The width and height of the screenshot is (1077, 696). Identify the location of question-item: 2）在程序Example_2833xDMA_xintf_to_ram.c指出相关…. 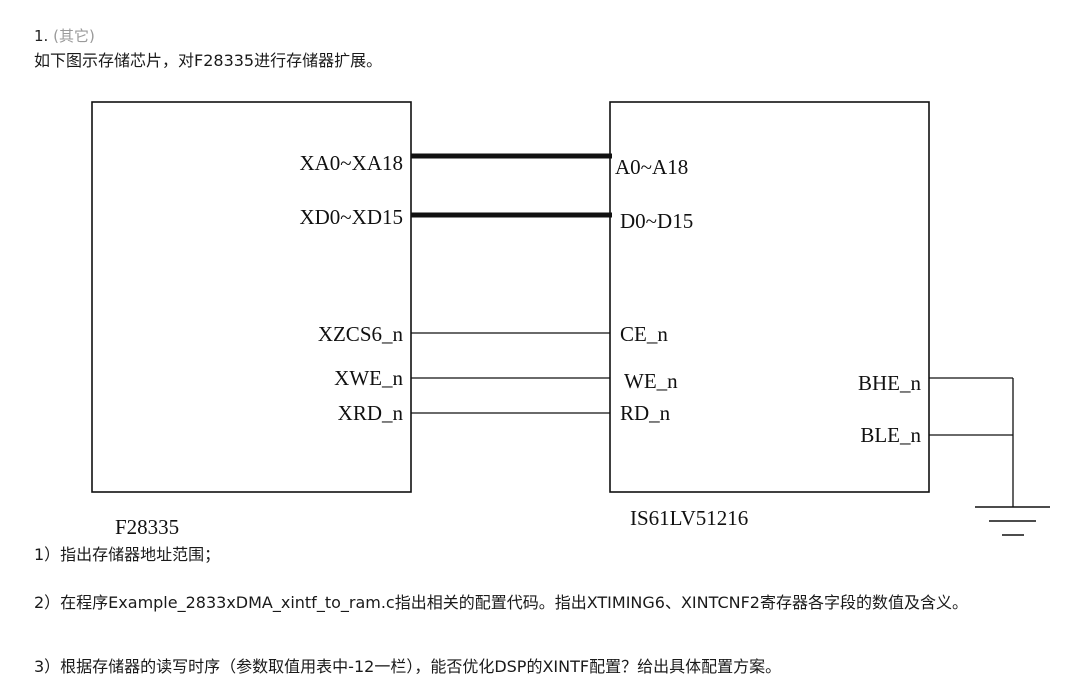
(501, 602).